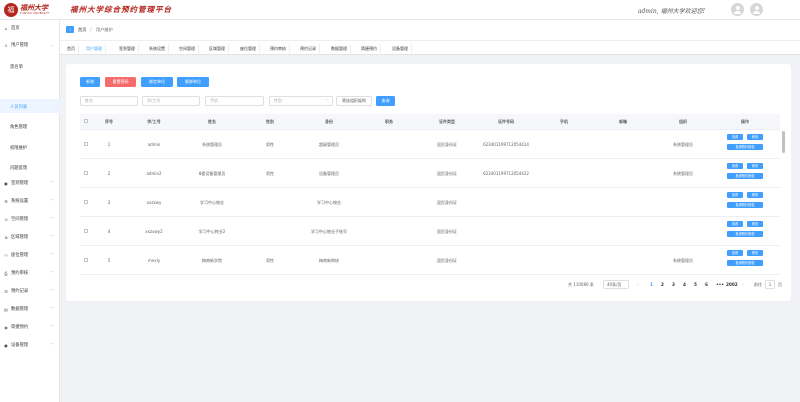 The image size is (800, 402). Describe the element at coordinates (82, 30) in the screenshot. I see `breadcrumb-home: 首页` at that location.